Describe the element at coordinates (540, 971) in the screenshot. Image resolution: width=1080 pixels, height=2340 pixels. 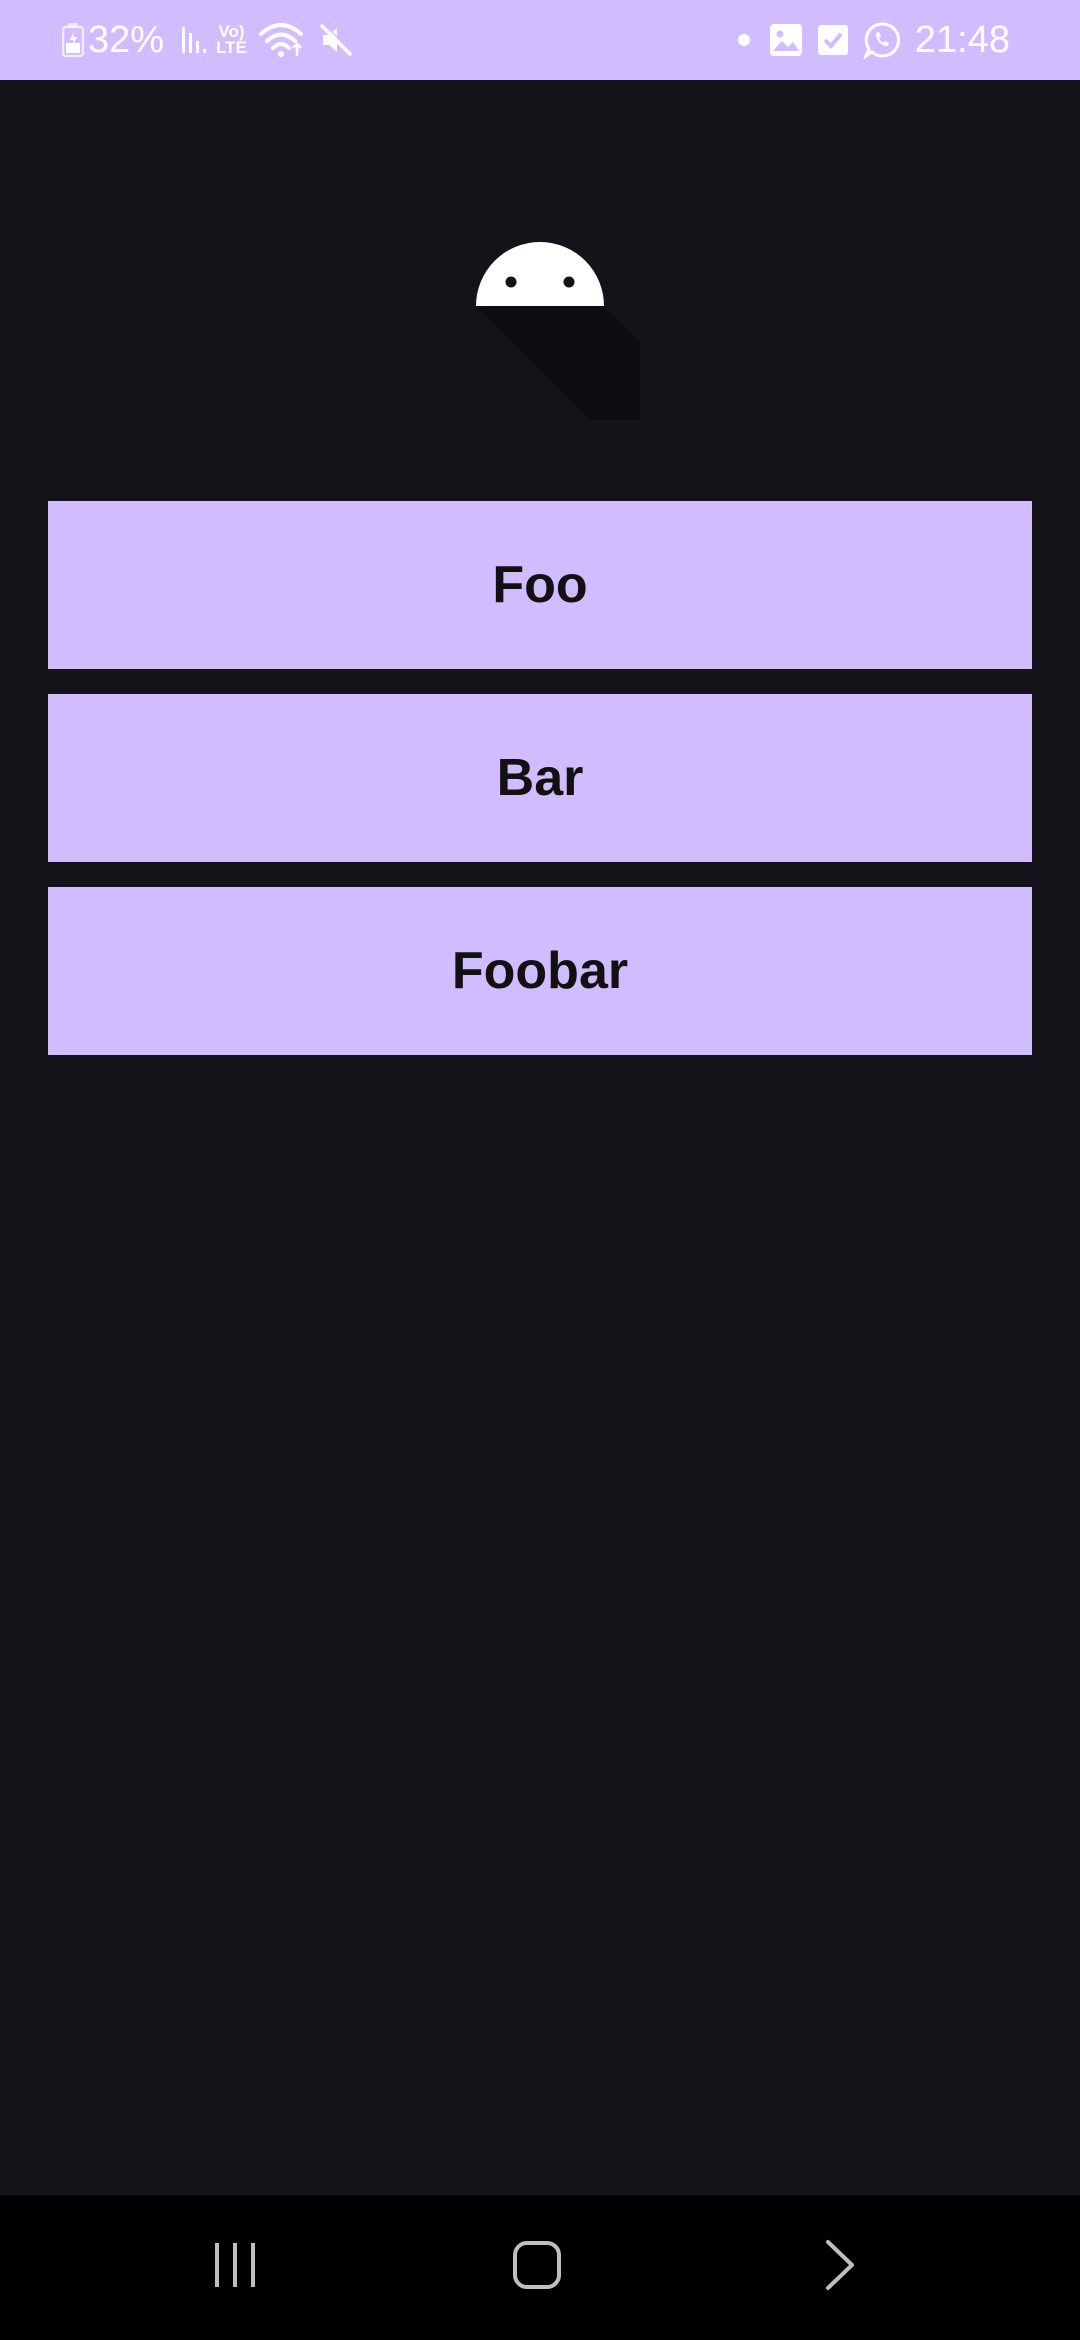
I see `foobar-button: Foobar` at that location.